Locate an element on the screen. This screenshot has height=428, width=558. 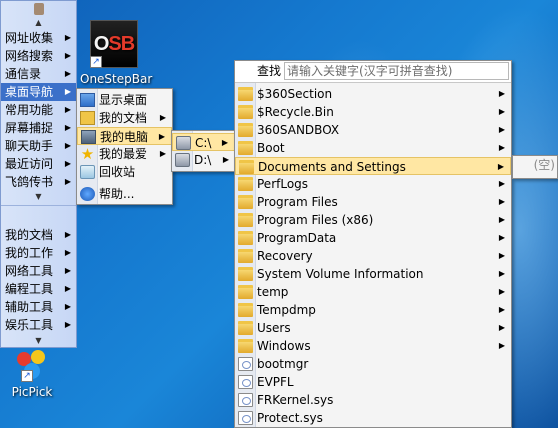
nav-menu-item: 我的电脑 ▶ is located at coordinates (124, 136).